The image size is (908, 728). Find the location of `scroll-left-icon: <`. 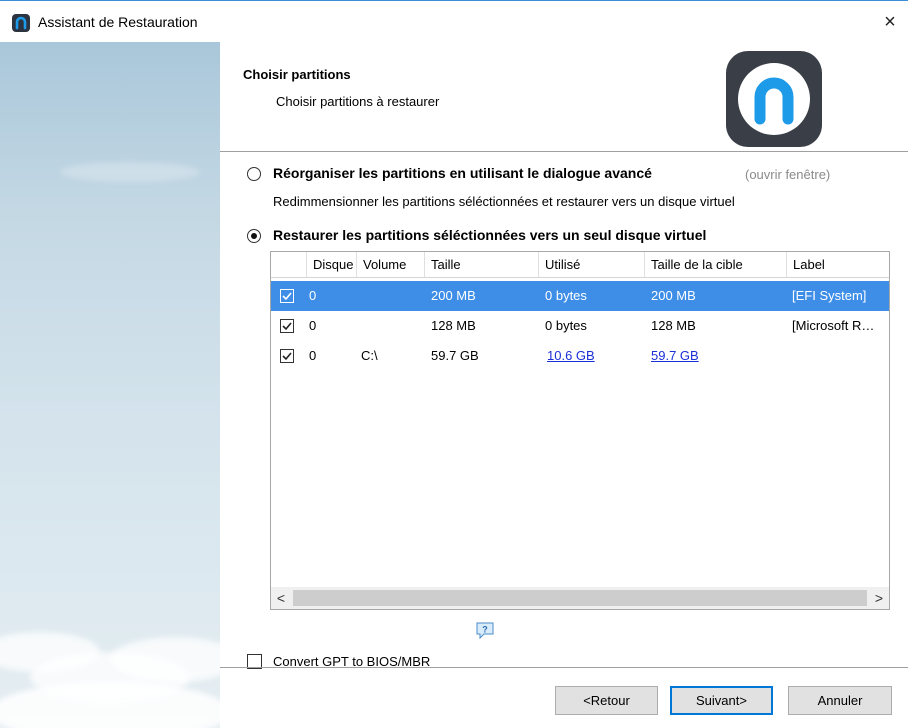

scroll-left-icon: < is located at coordinates (281, 598).